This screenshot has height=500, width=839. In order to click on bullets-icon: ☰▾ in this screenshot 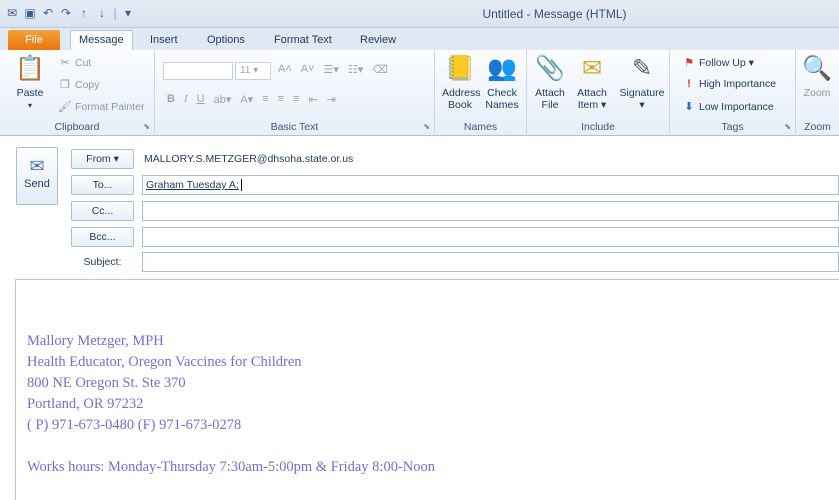, I will do `click(331, 69)`.